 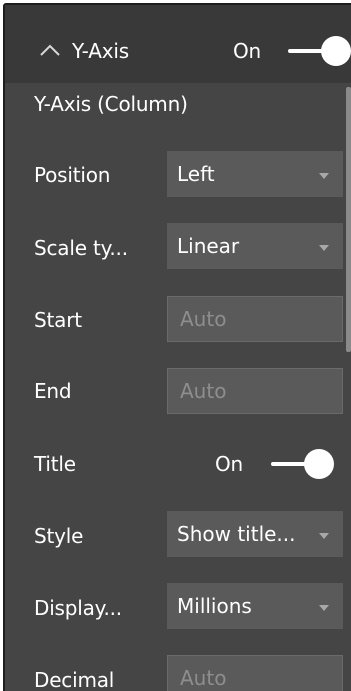 I want to click on title-toggle-label: On, so click(x=229, y=464).